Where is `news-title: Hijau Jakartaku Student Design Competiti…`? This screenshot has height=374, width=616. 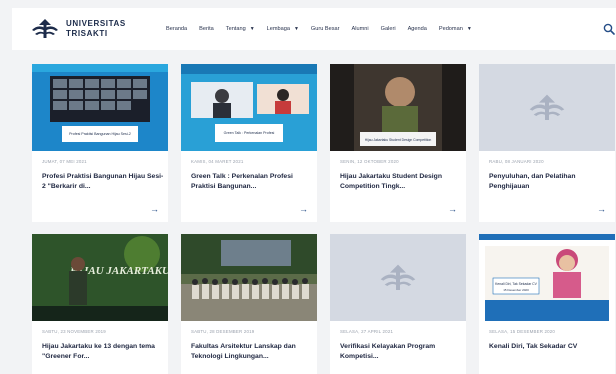 news-title: Hijau Jakartaku Student Design Competiti… is located at coordinates (401, 182).